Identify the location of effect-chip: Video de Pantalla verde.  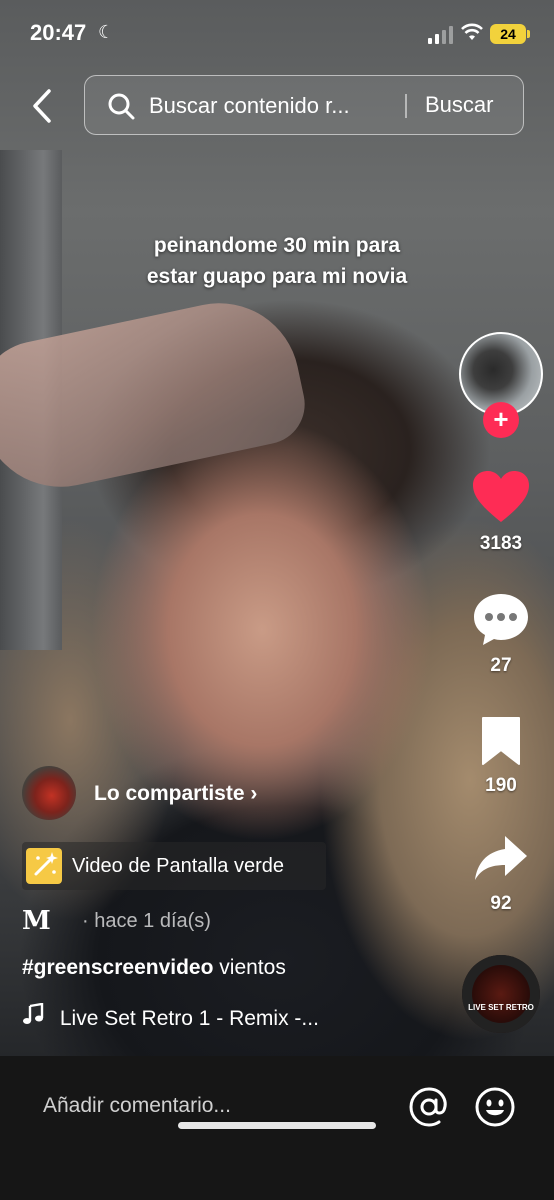
(174, 866).